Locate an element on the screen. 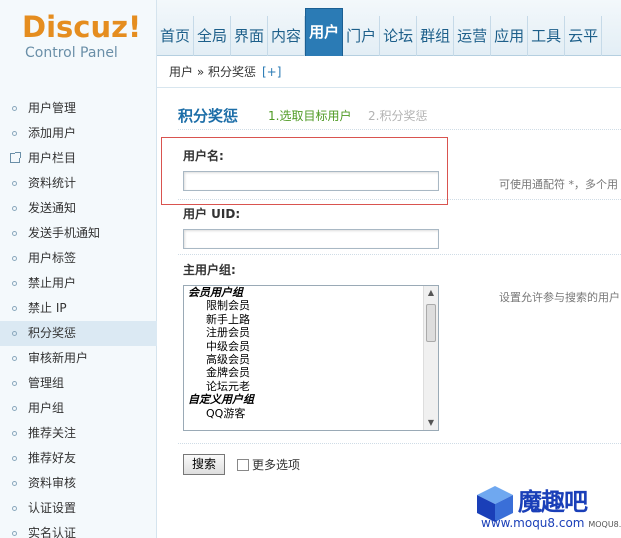  username-label: 用户名: is located at coordinates (203, 156).